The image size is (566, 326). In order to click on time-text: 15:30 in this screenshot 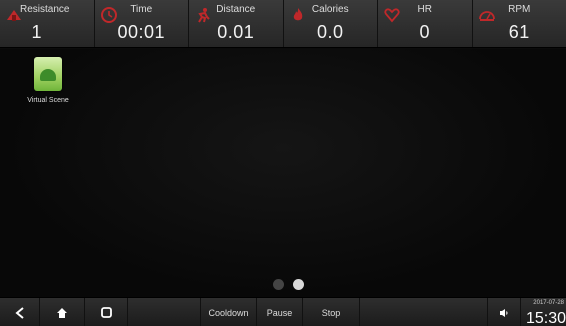, I will do `click(545, 318)`.